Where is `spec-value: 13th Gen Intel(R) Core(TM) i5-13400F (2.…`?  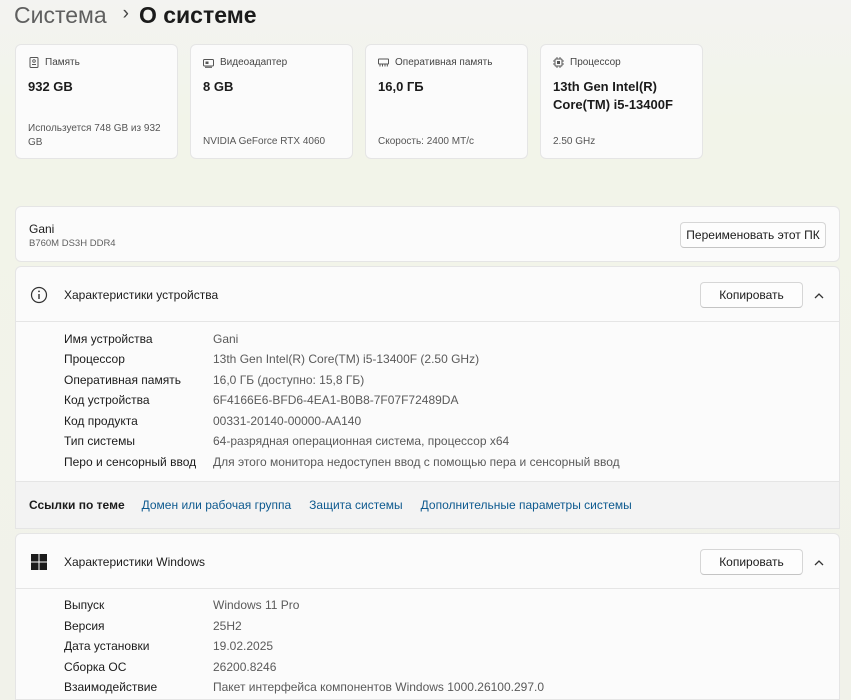 spec-value: 13th Gen Intel(R) Core(TM) i5-13400F (2.… is located at coordinates (346, 359).